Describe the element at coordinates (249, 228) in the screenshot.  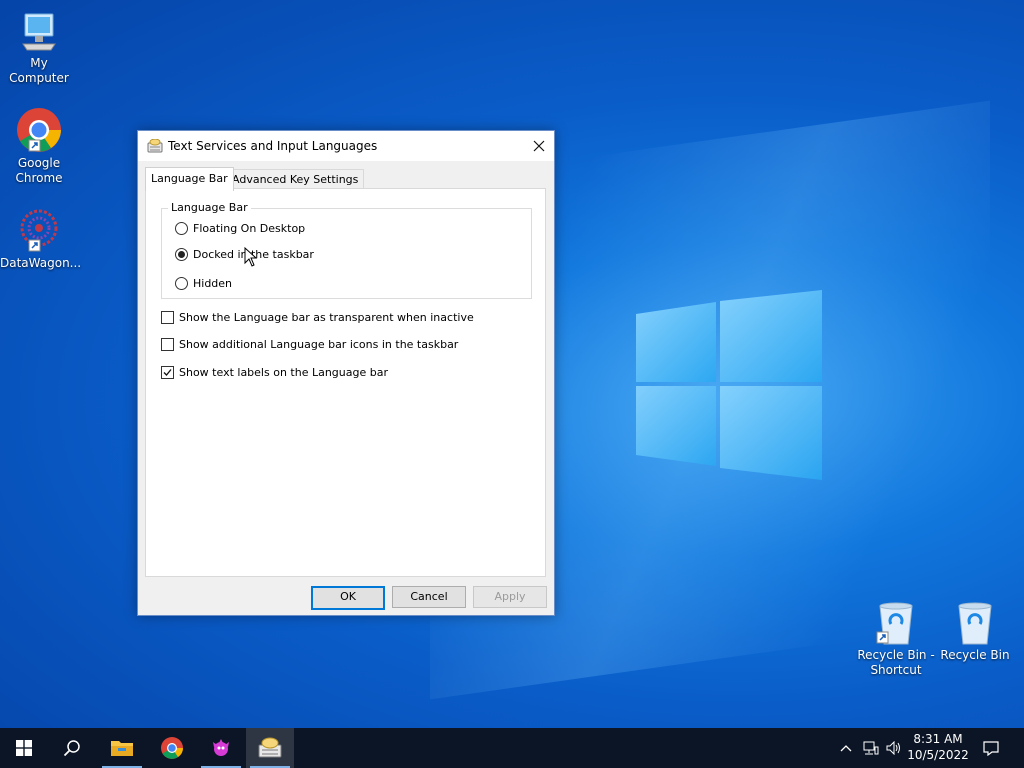
I see `radio-label: Floating On Desktop` at that location.